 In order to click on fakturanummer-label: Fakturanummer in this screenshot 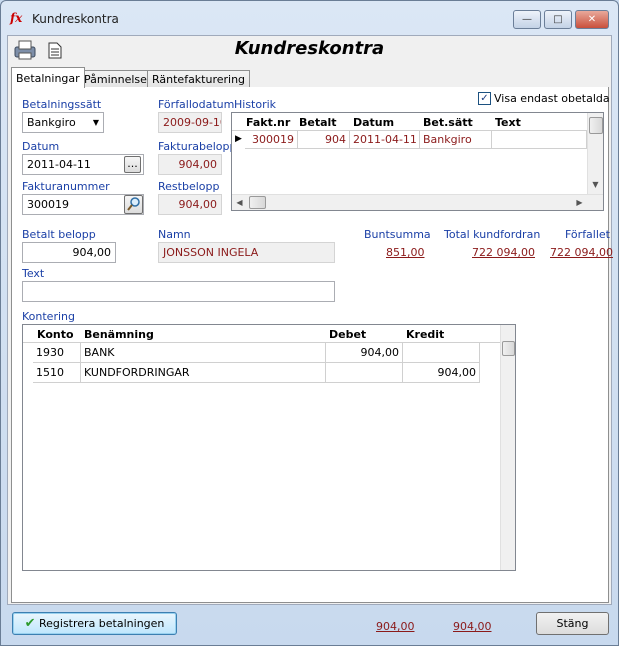, I will do `click(66, 186)`.